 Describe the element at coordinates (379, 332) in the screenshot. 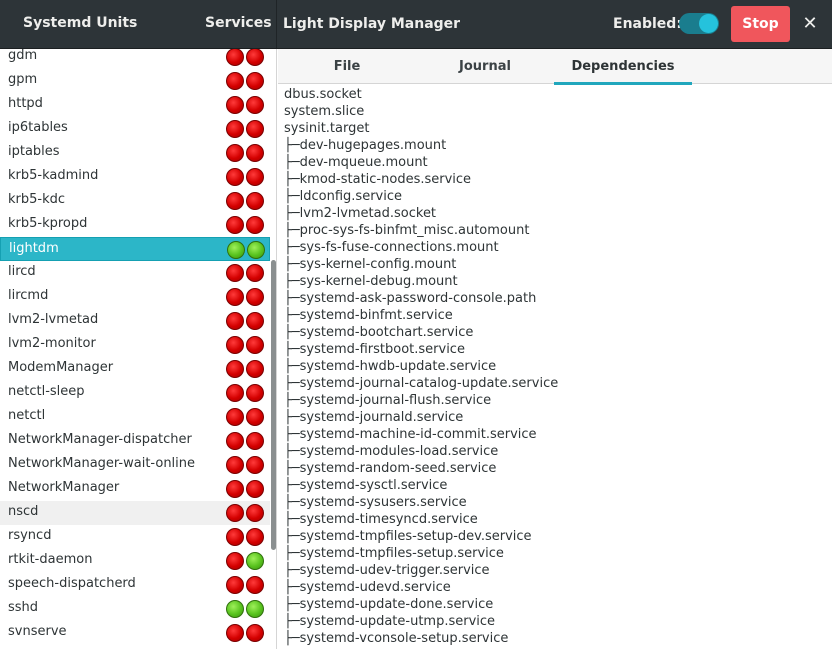

I see `dependency-item: ├─systemd-bootchart.service` at that location.